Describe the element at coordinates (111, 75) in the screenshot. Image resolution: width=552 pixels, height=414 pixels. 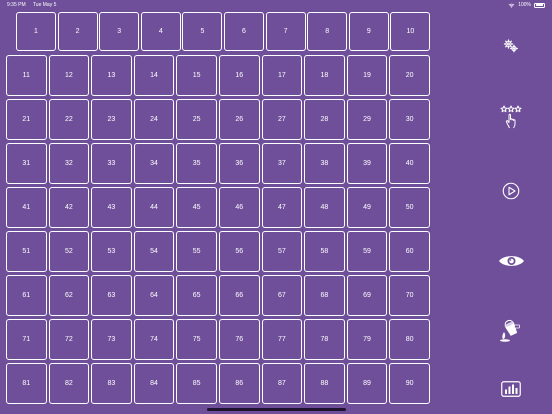
I see `grid-cell-13: 13` at that location.